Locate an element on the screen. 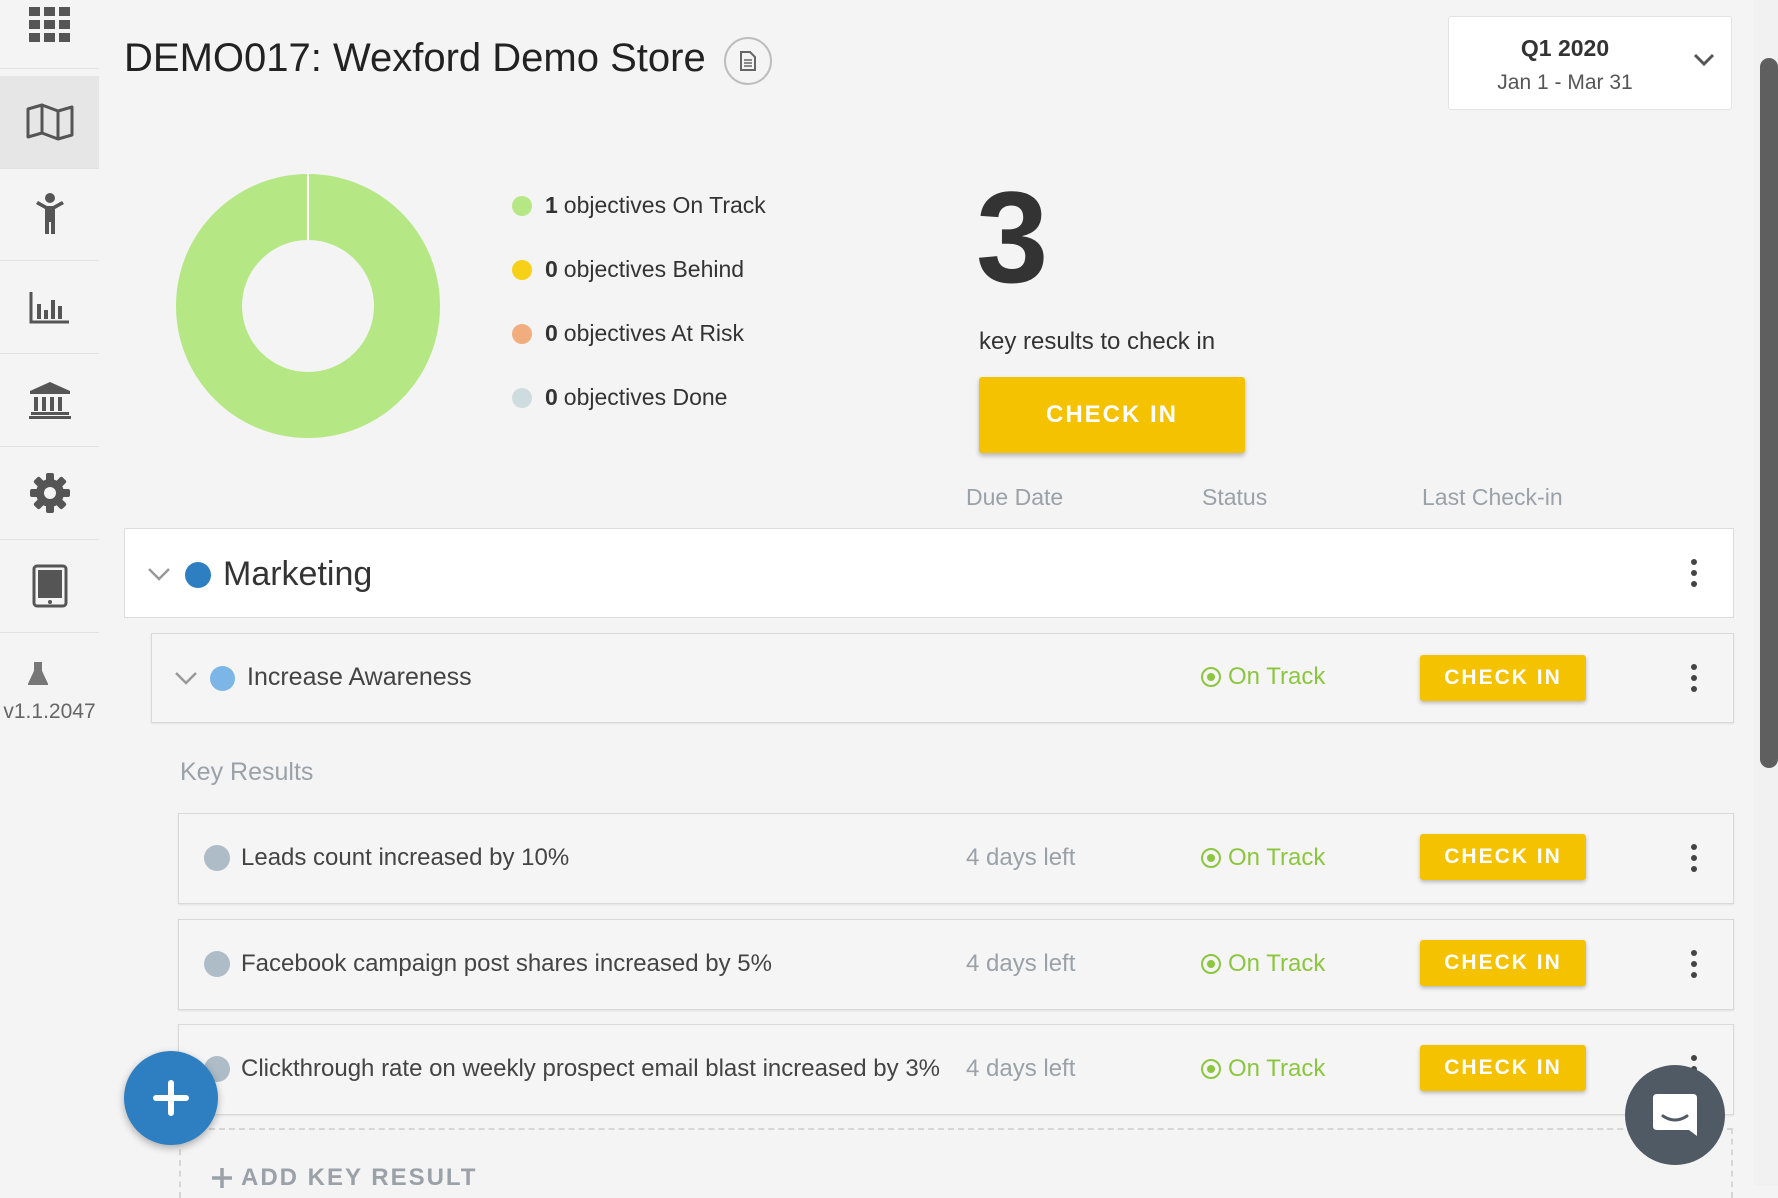 Image resolution: width=1778 pixels, height=1198 pixels. team-card: Marketing is located at coordinates (929, 573).